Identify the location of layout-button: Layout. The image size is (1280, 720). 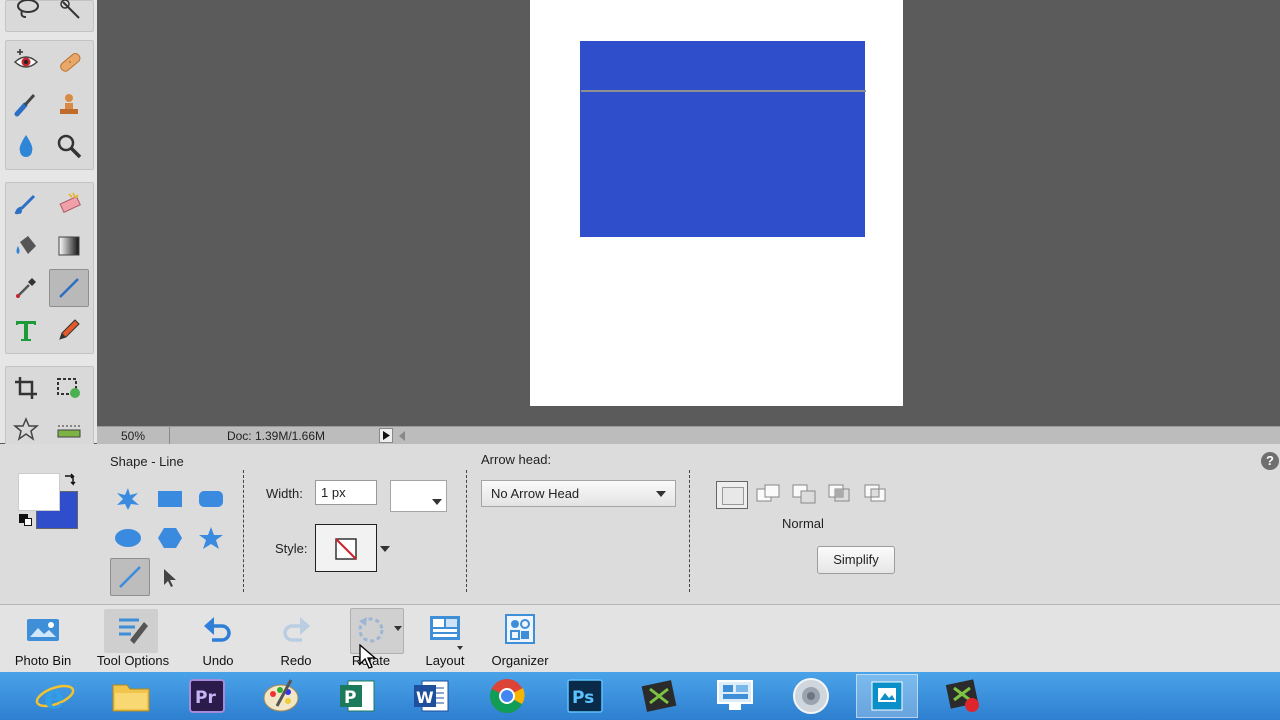
(445, 638).